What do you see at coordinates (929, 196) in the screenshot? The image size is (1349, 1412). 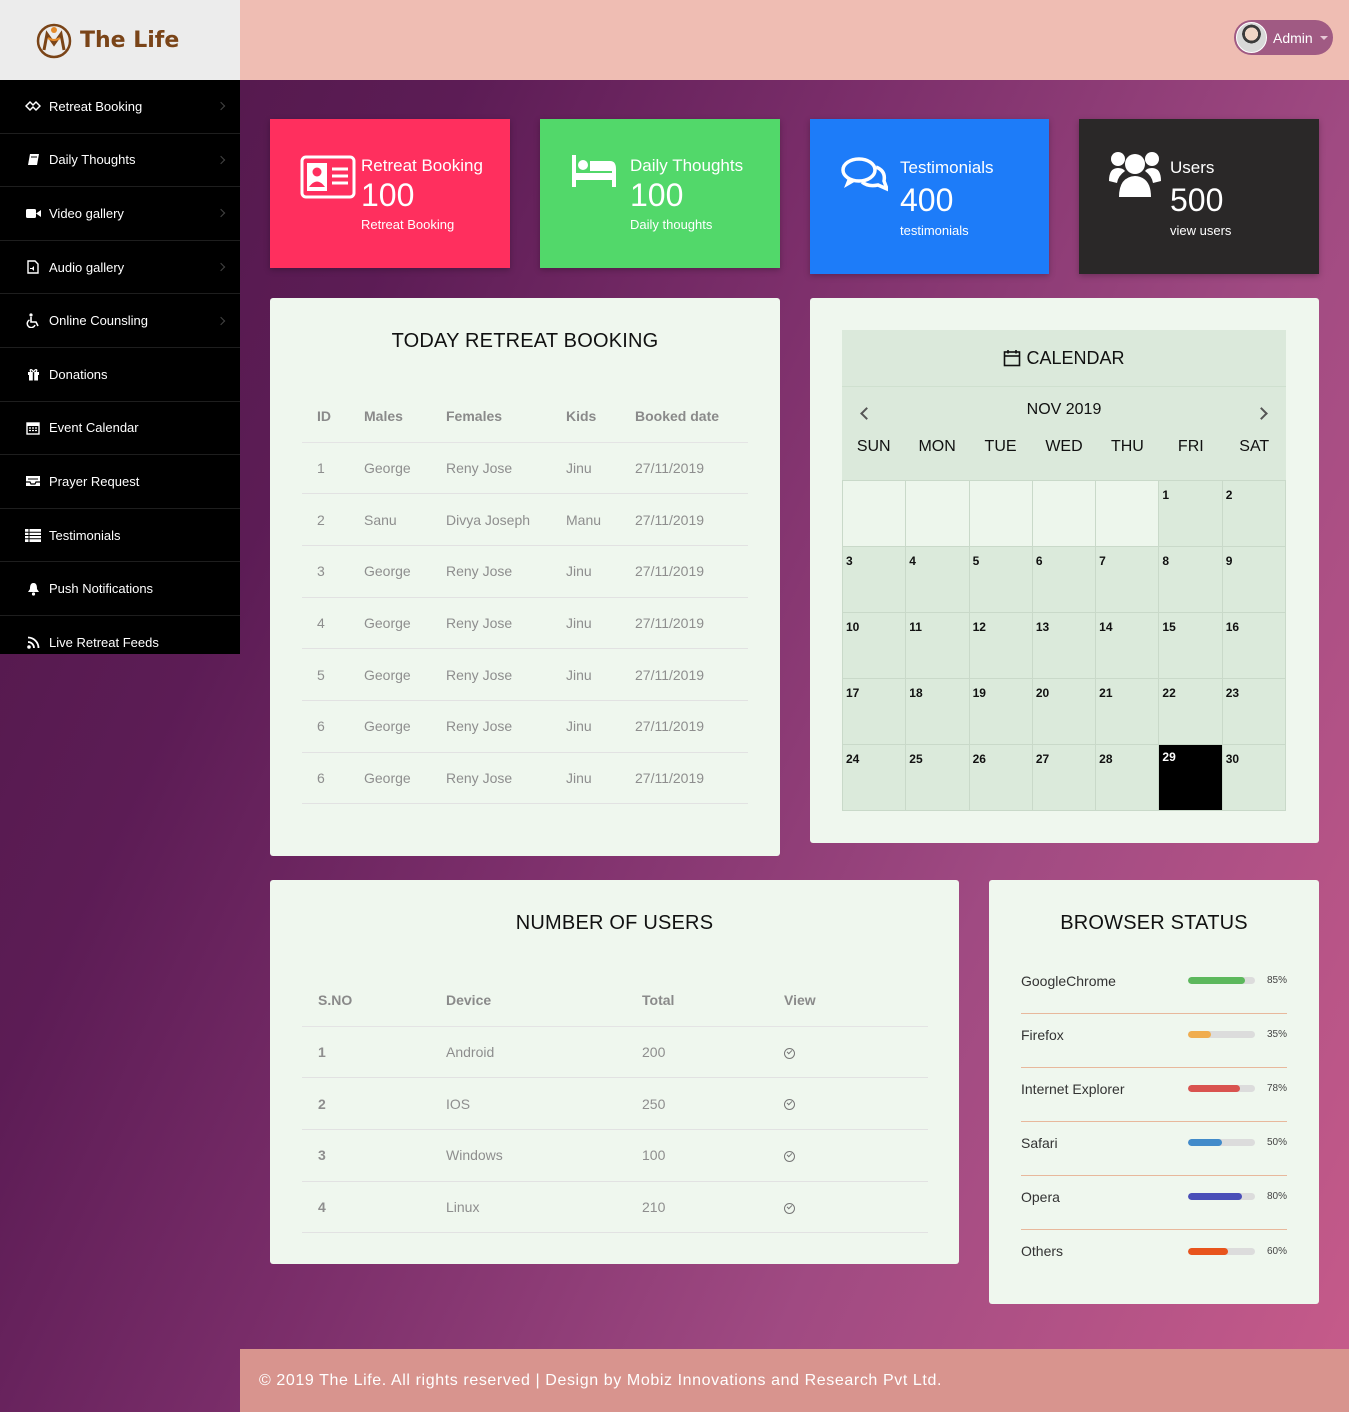 I see `stat-card-testimonials: Testimonials 400 testimonials` at bounding box center [929, 196].